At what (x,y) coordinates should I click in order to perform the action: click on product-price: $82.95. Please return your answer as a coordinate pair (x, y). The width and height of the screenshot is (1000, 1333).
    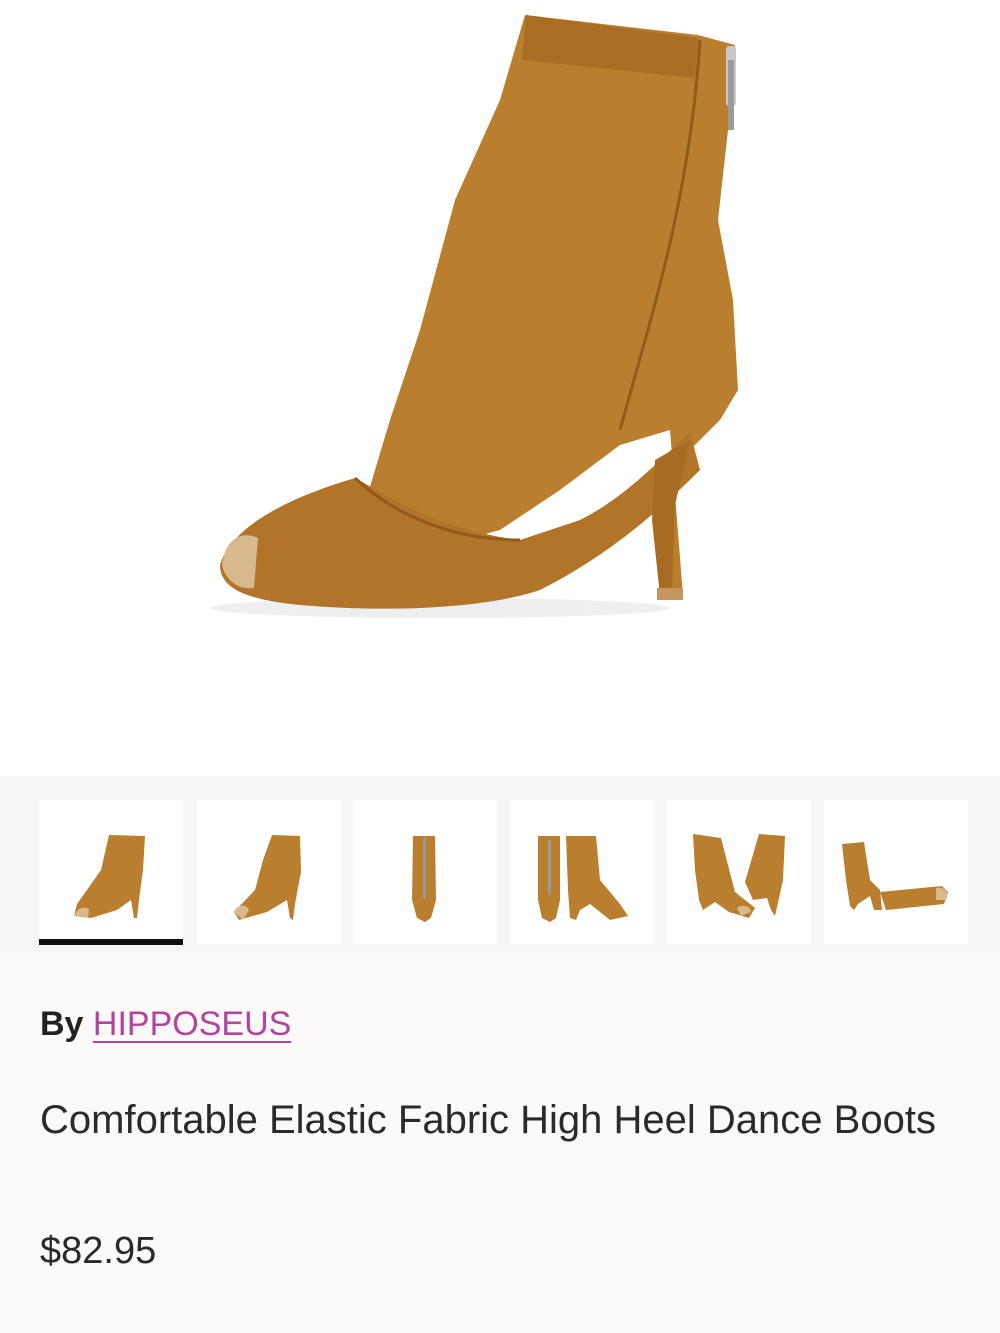
    Looking at the image, I should click on (98, 1251).